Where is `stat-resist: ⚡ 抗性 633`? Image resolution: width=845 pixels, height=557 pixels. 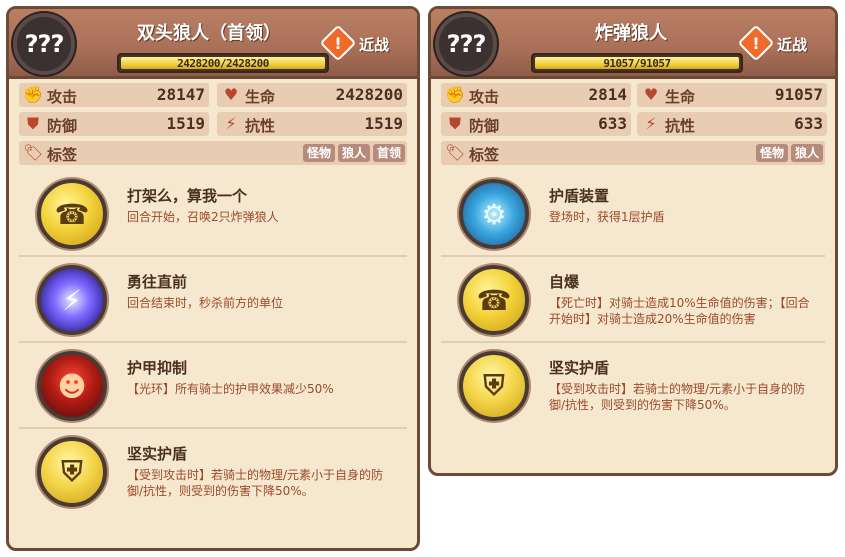 stat-resist: ⚡ 抗性 633 is located at coordinates (732, 124).